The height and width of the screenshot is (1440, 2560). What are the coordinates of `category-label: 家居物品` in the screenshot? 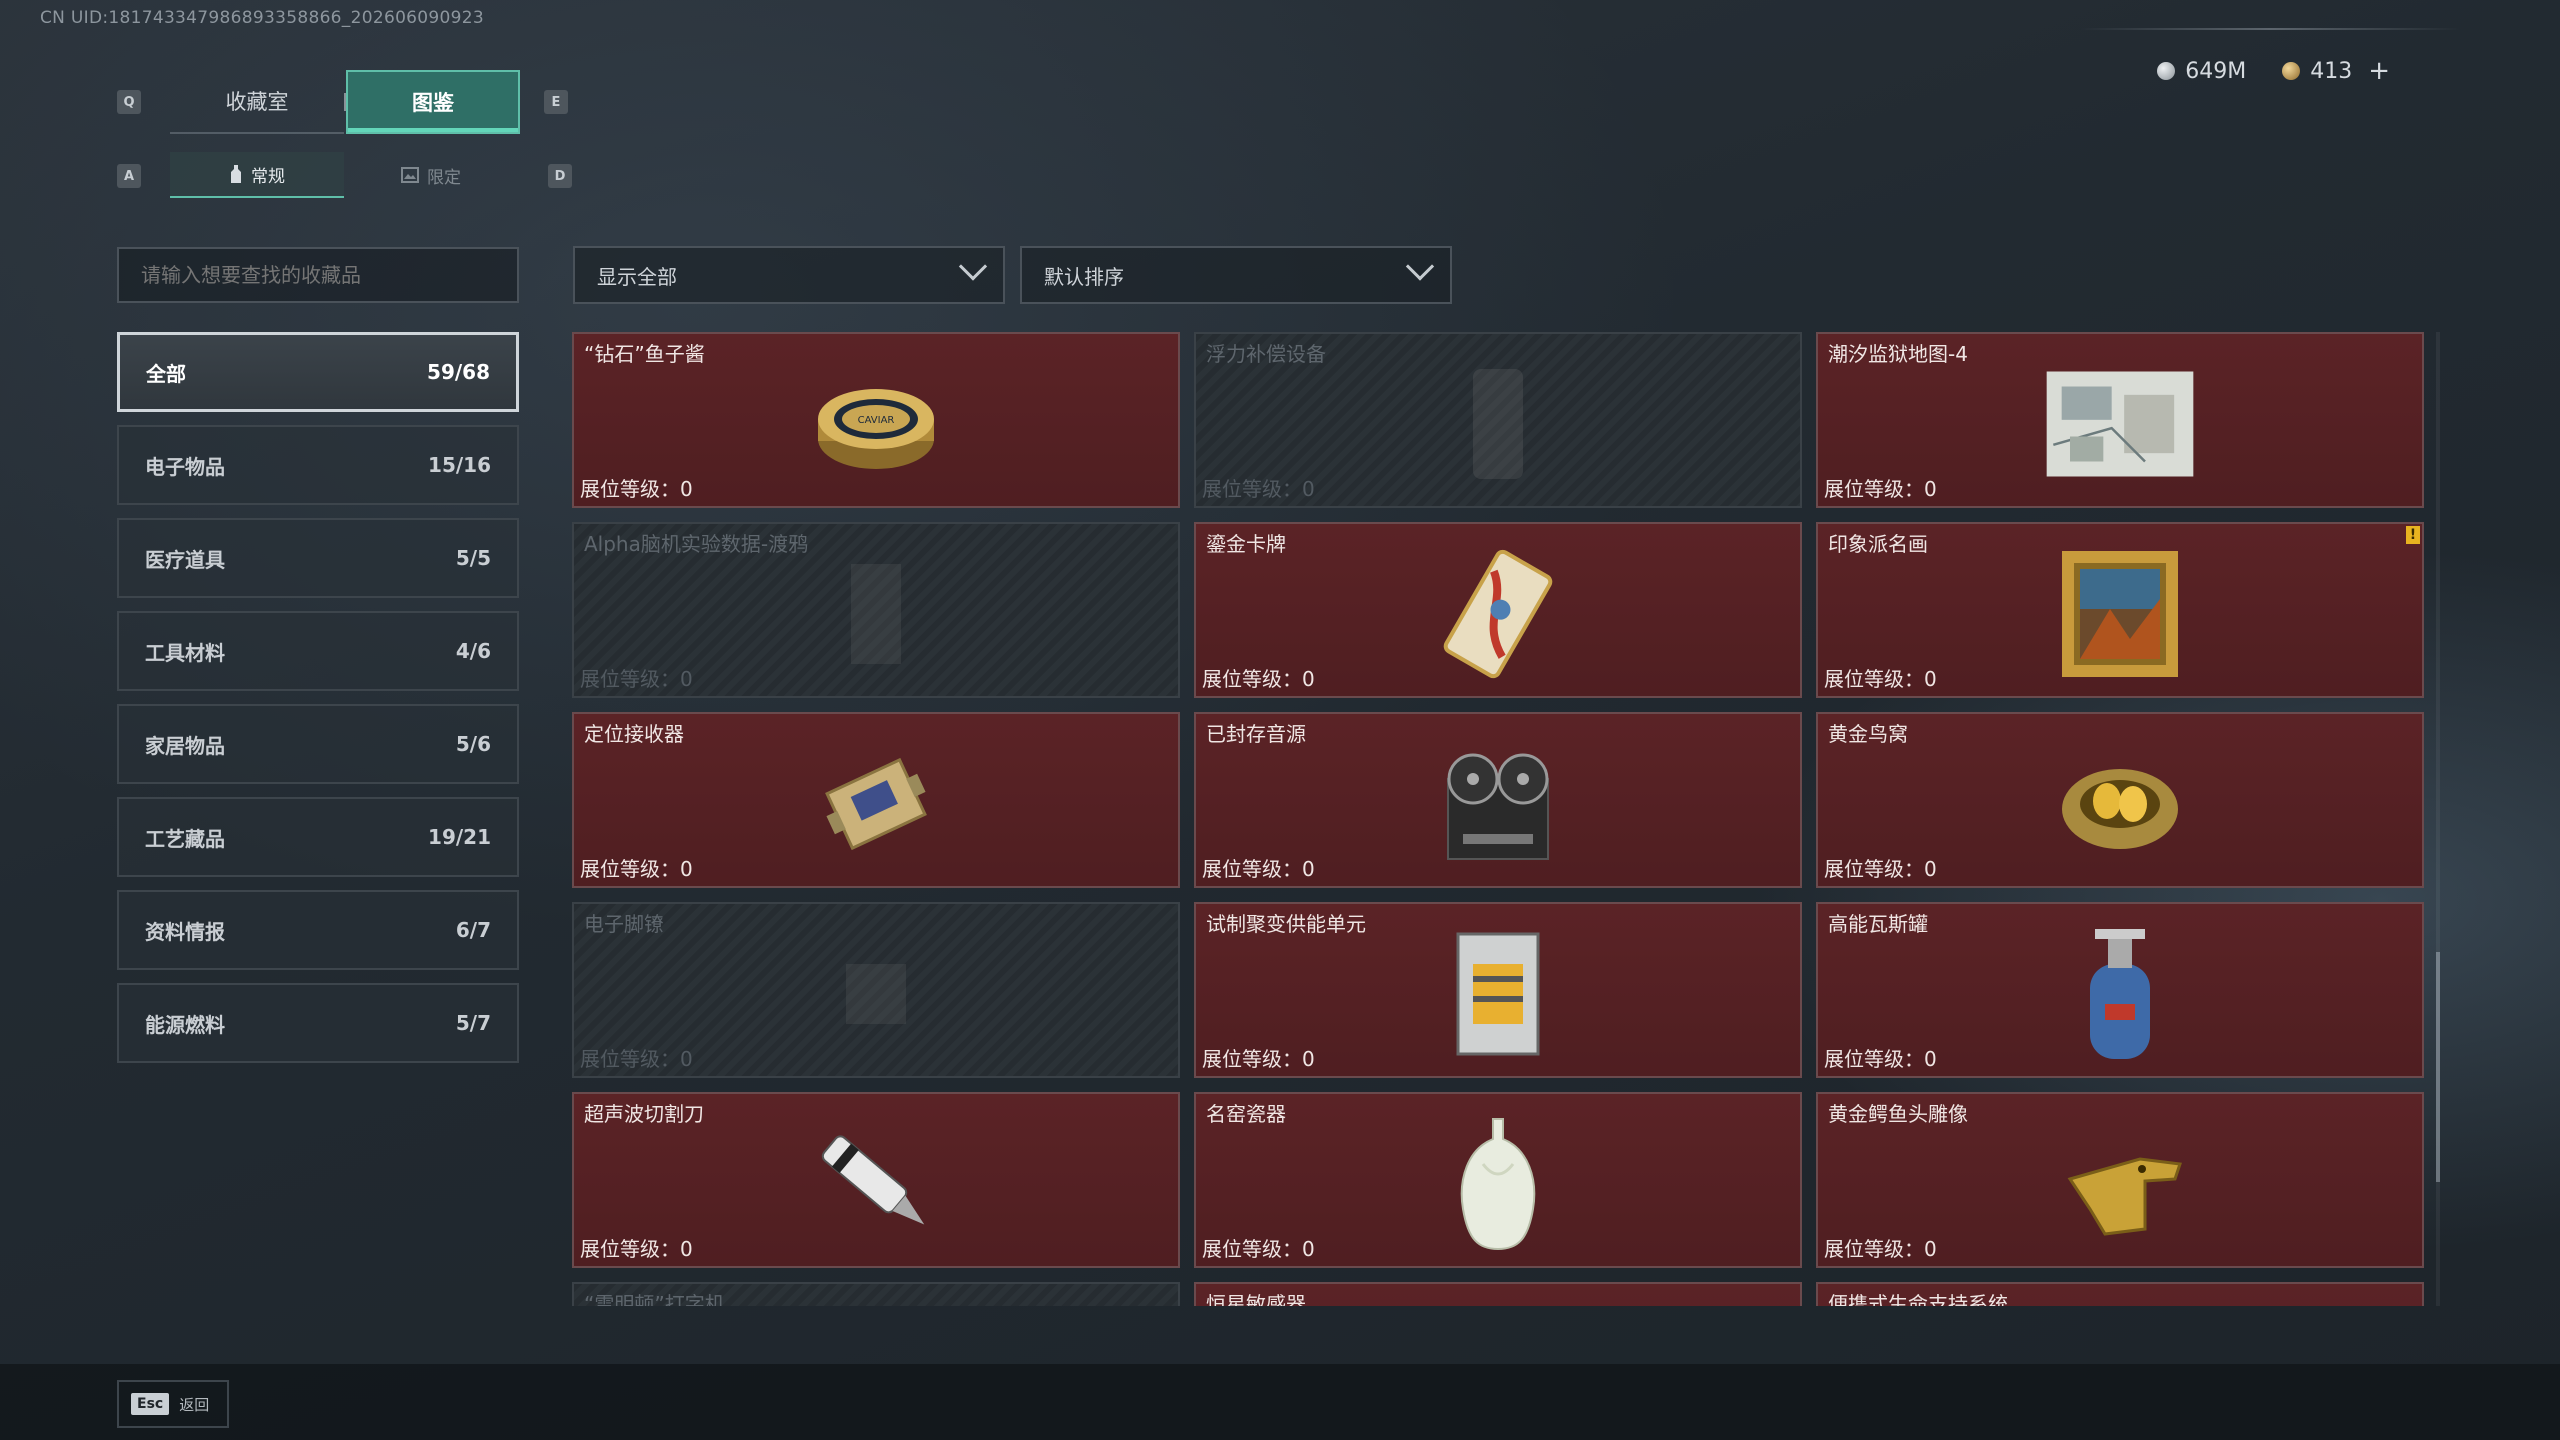 It's located at (185, 745).